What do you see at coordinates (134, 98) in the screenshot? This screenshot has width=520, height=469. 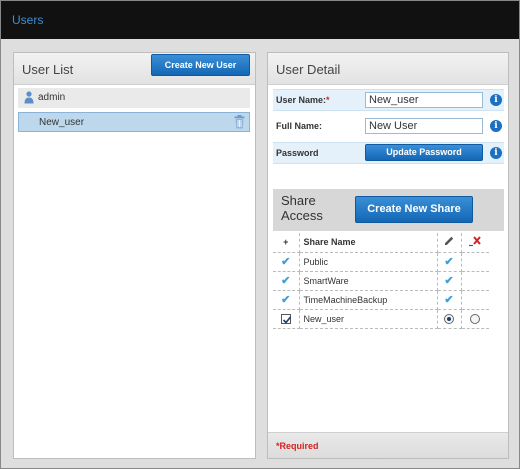 I see `user-list-item-admin: admin` at bounding box center [134, 98].